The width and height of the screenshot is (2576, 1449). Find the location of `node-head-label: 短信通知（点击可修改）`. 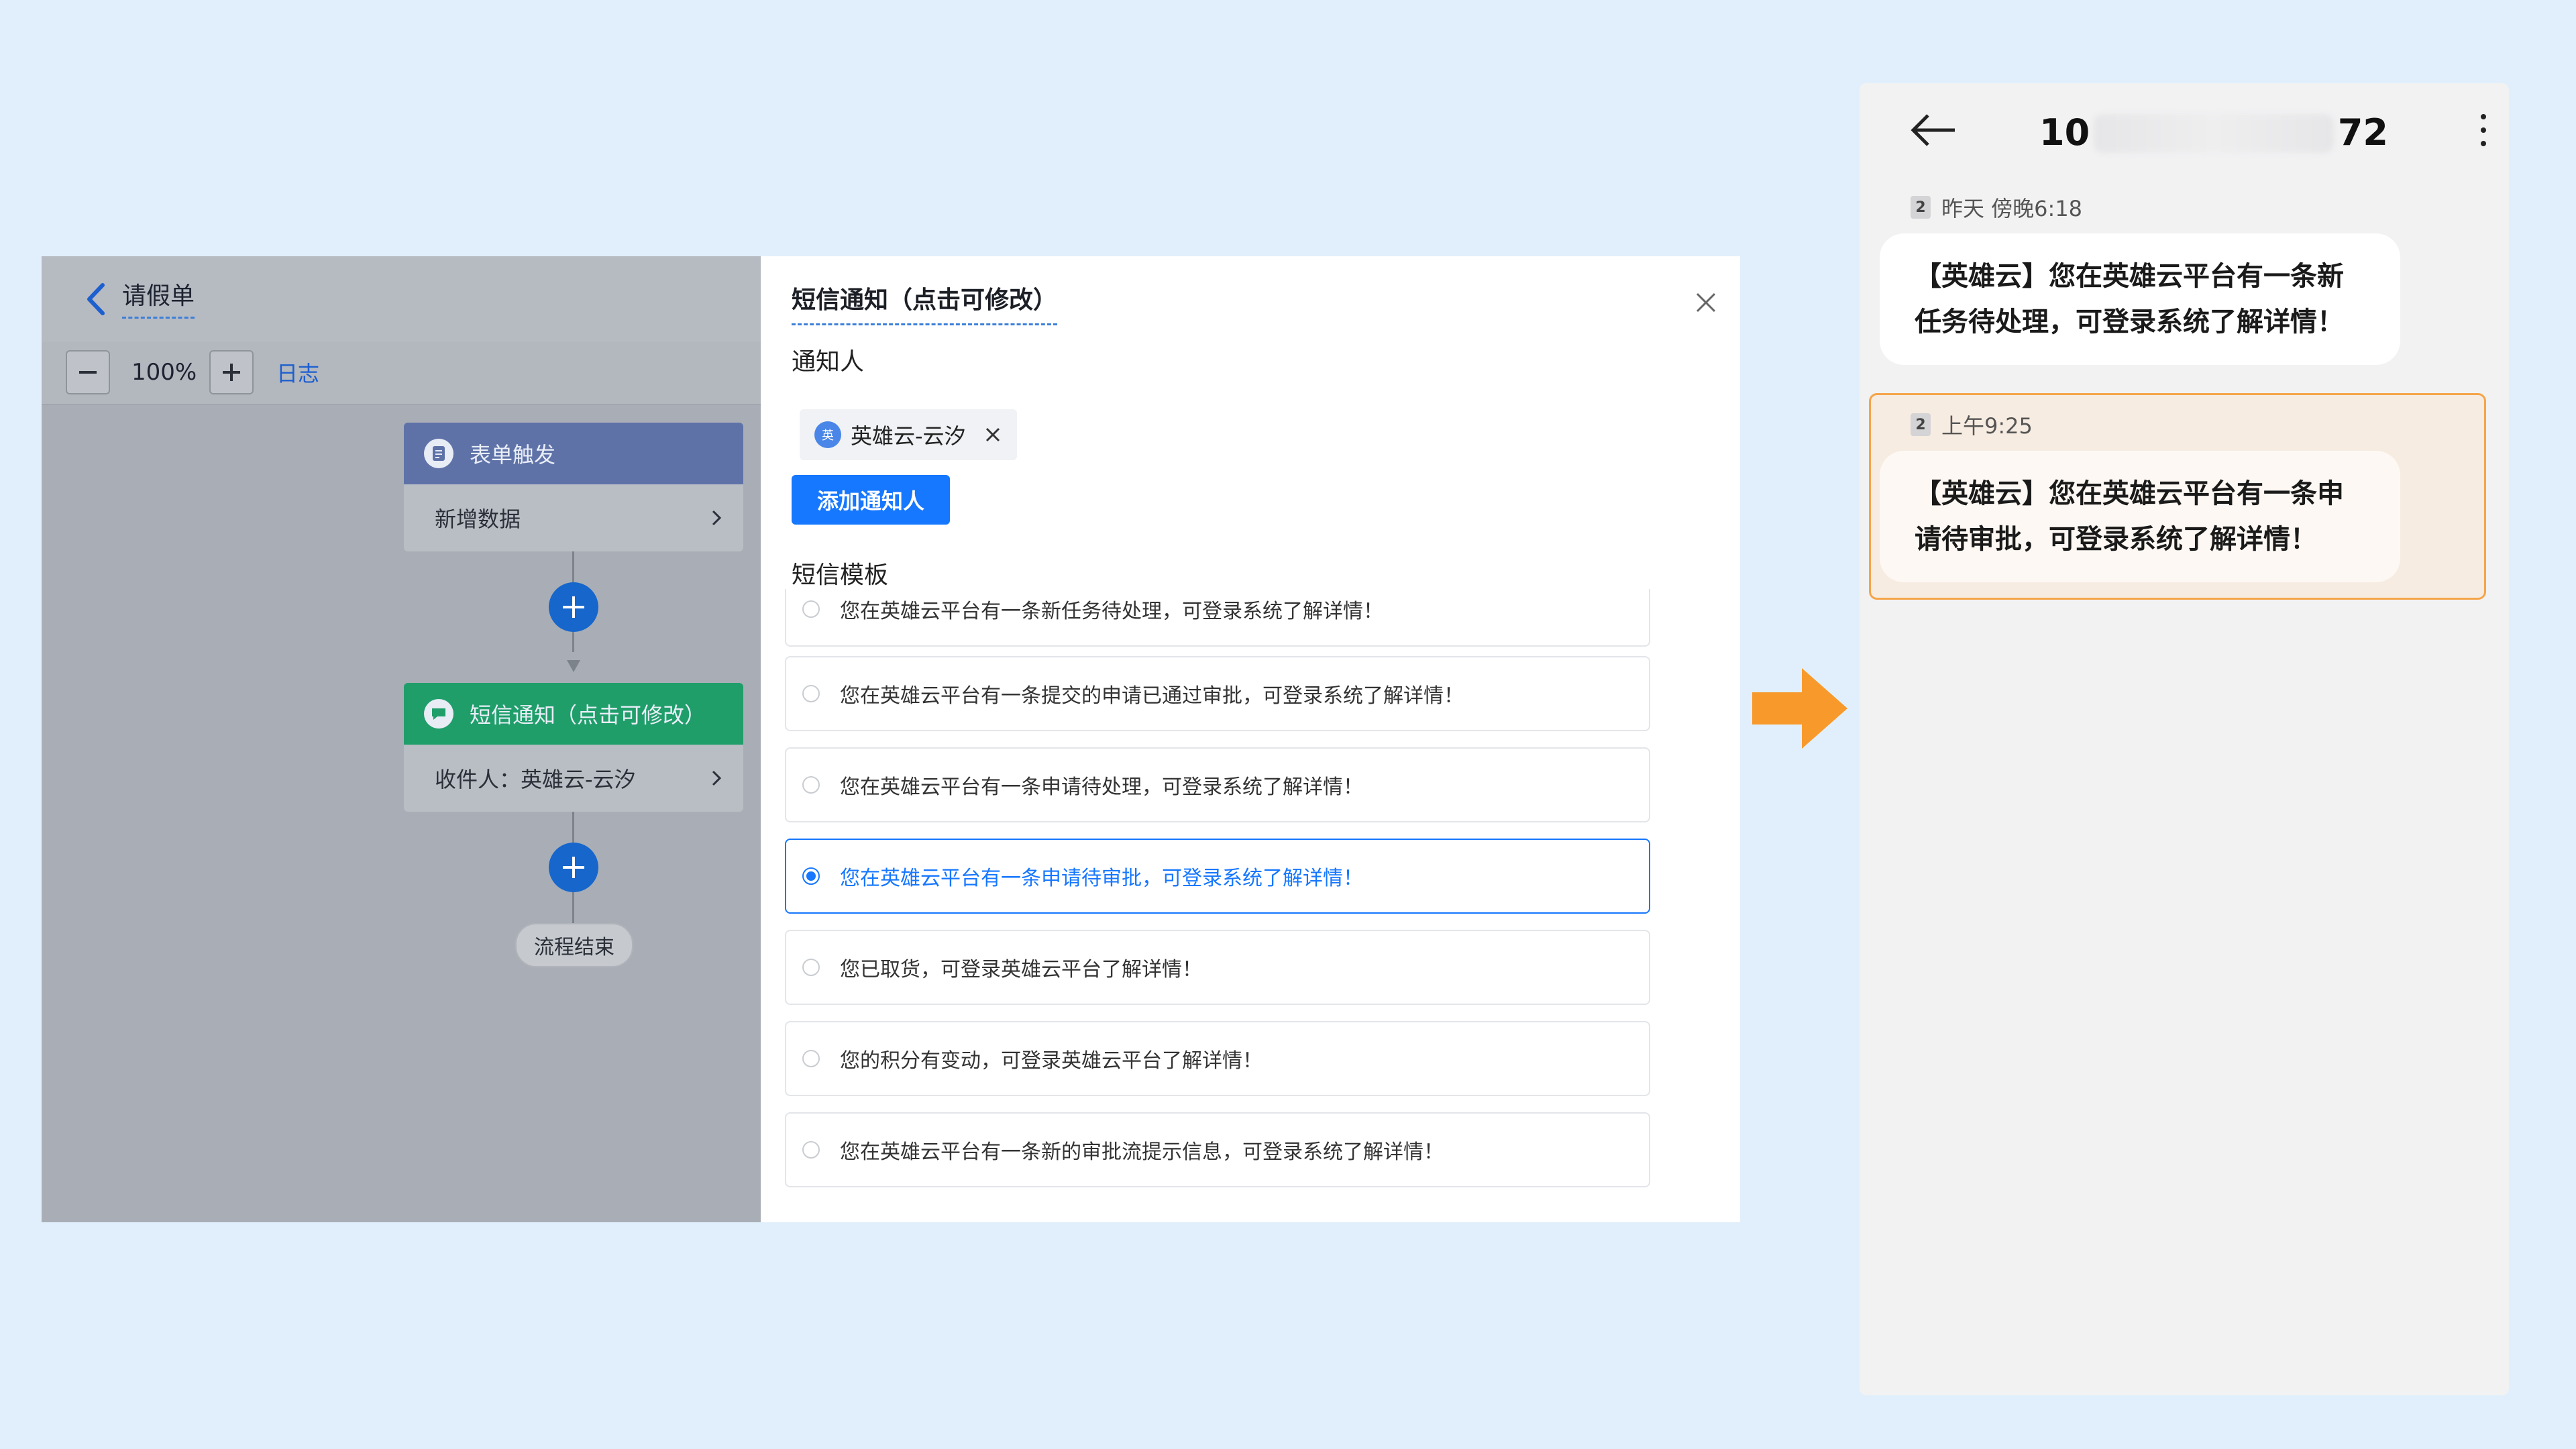

node-head-label: 短信通知（点击可修改） is located at coordinates (588, 715).